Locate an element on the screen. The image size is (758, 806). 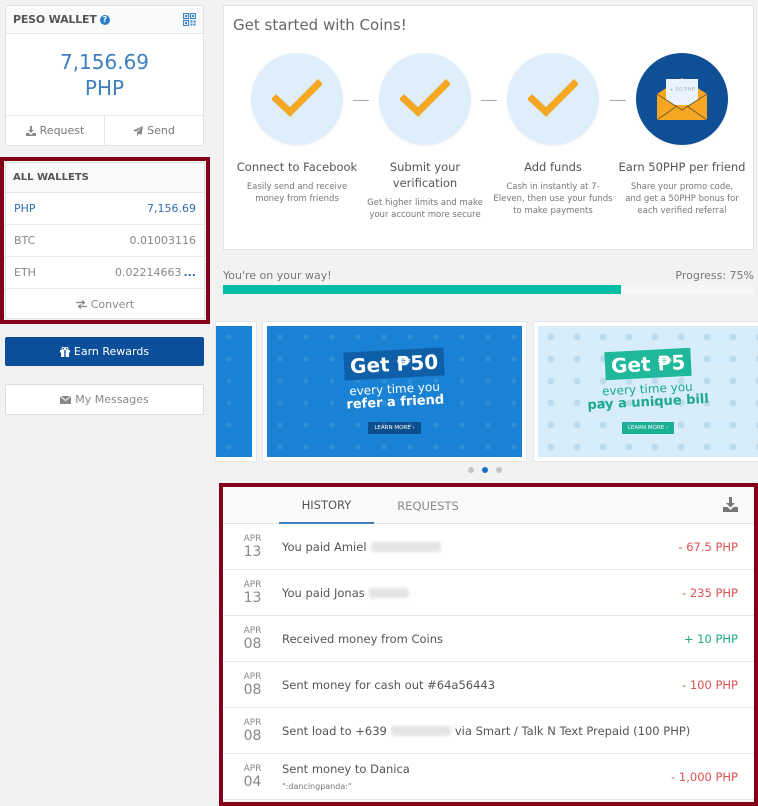
history-row: APR 13 You paid Jonas - 235 PHP is located at coordinates (488, 593).